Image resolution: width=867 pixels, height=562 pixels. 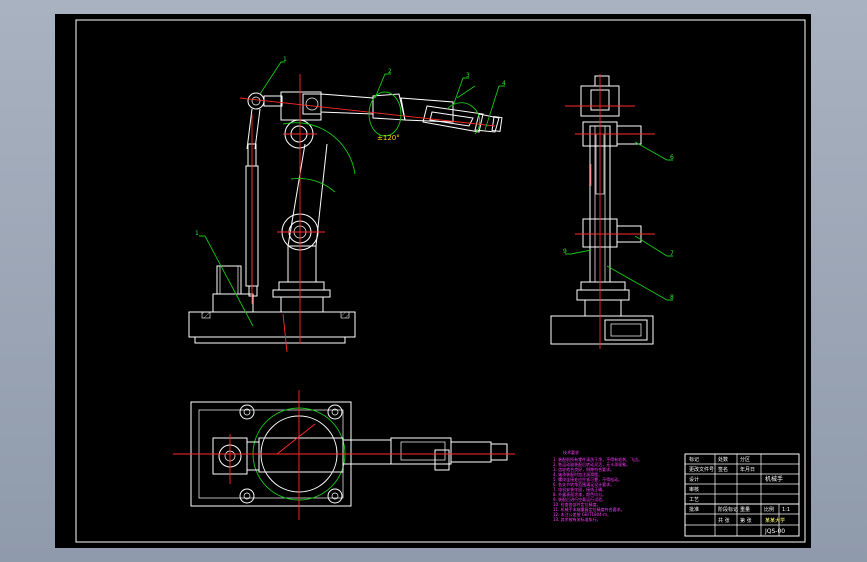 What do you see at coordinates (672, 157) in the screenshot?
I see `leader-label-6: 6` at bounding box center [672, 157].